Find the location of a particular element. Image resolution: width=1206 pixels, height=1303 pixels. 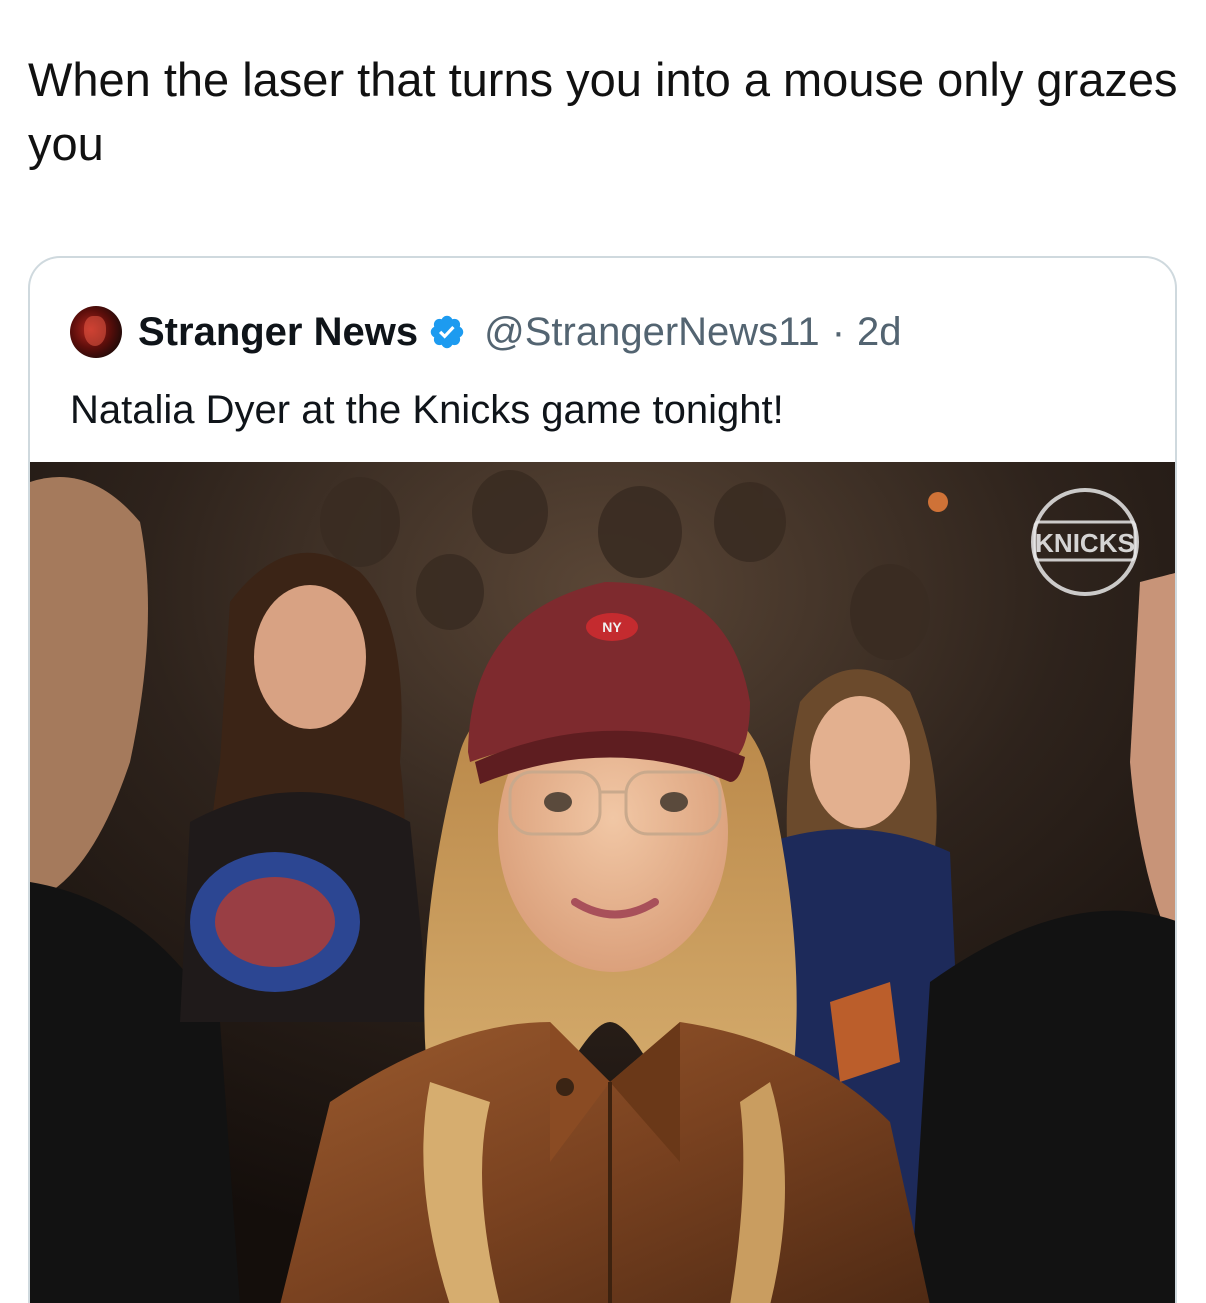

tweet-header: Stranger News @StrangerNews11 · 2d is located at coordinates (486, 332).